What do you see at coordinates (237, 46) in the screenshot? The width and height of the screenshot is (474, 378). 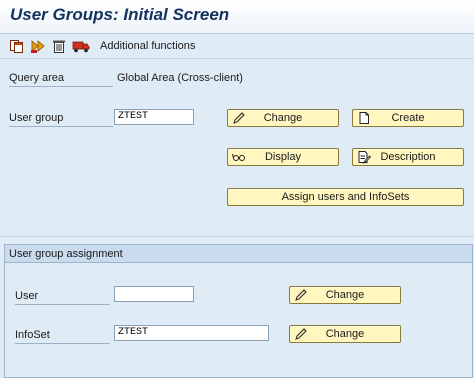 I see `application-toolbar: Additional functions` at bounding box center [237, 46].